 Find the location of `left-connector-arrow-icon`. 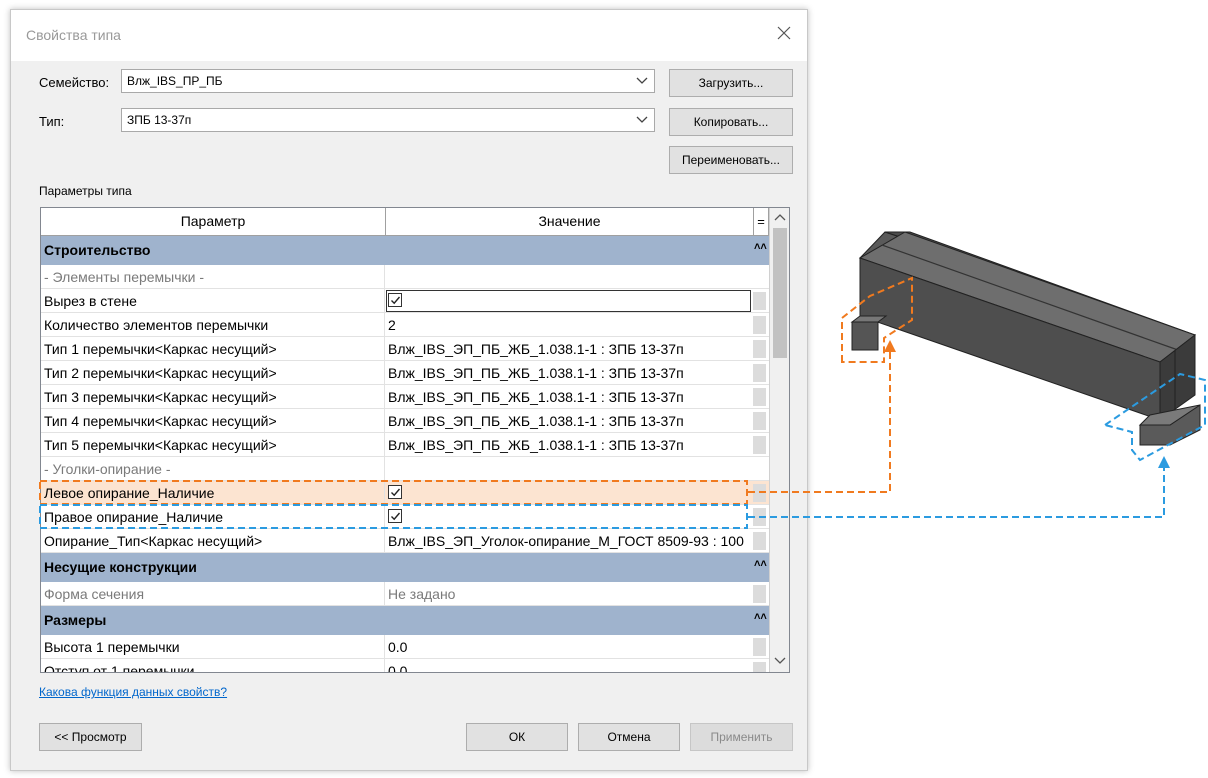

left-connector-arrow-icon is located at coordinates (890, 346).